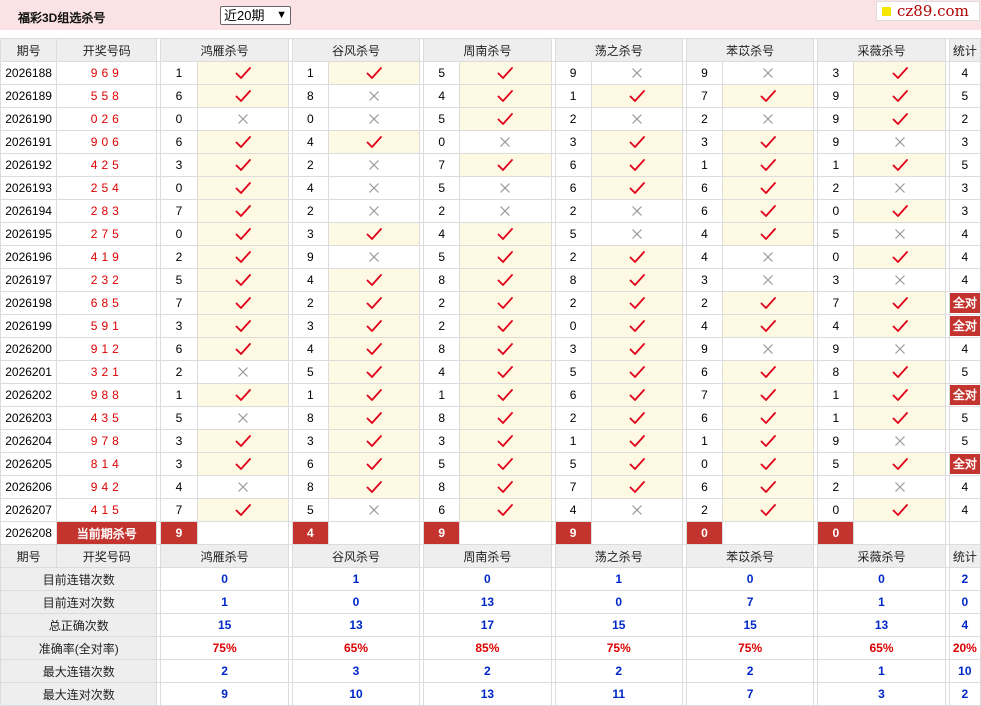 The width and height of the screenshot is (981, 706). I want to click on period-range-value: 近20期, so click(244, 15).